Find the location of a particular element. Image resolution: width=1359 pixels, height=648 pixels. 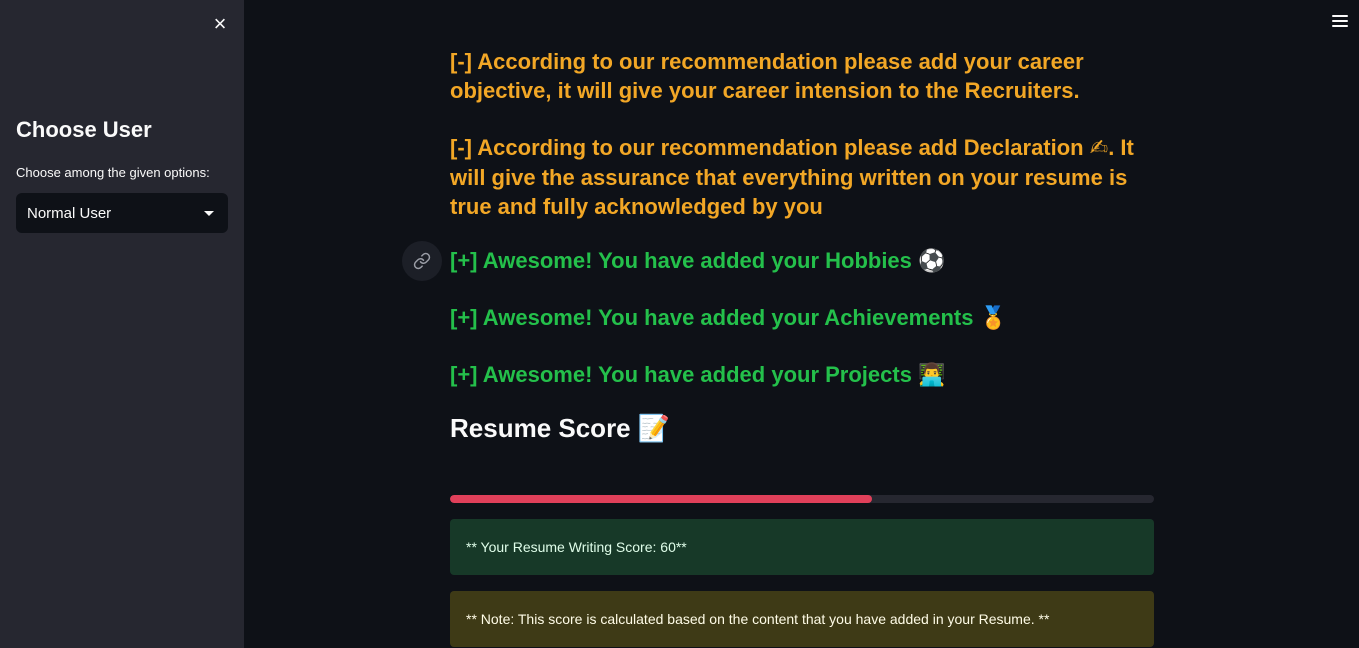

technologist-icon: 👨‍💻 is located at coordinates (932, 375).